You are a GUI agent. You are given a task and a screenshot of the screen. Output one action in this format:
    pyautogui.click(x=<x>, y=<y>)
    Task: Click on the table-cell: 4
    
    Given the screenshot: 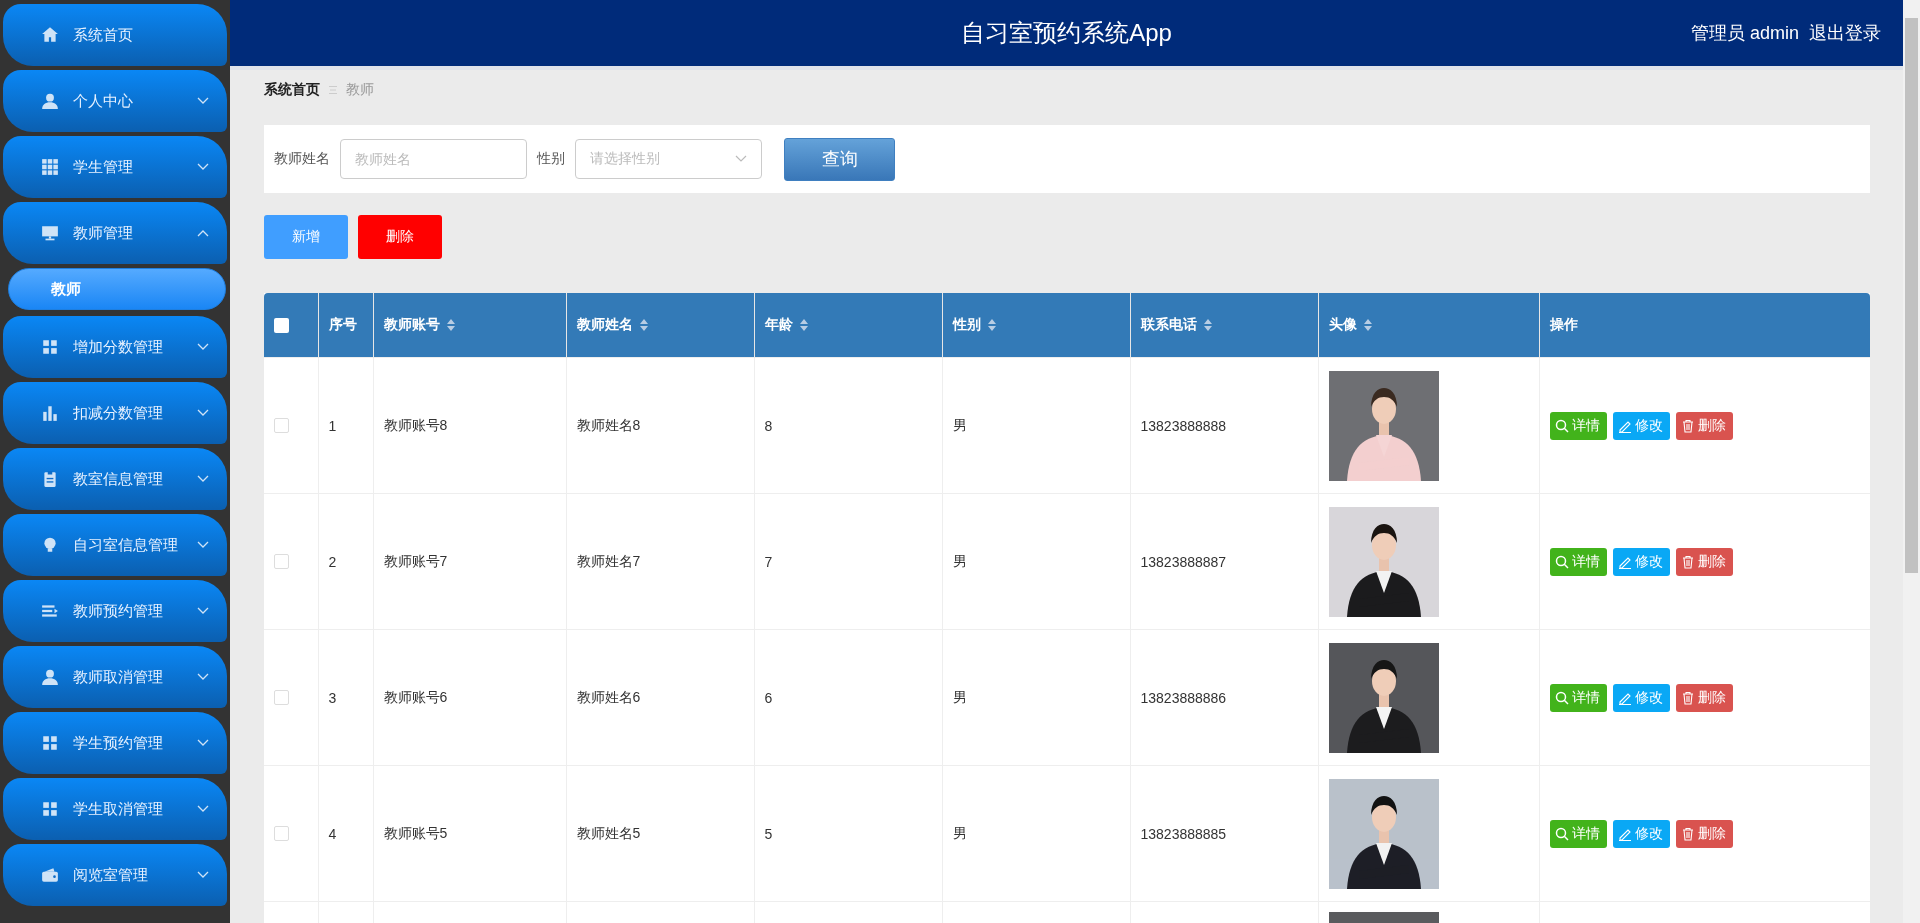 What is the action you would take?
    pyautogui.click(x=332, y=833)
    